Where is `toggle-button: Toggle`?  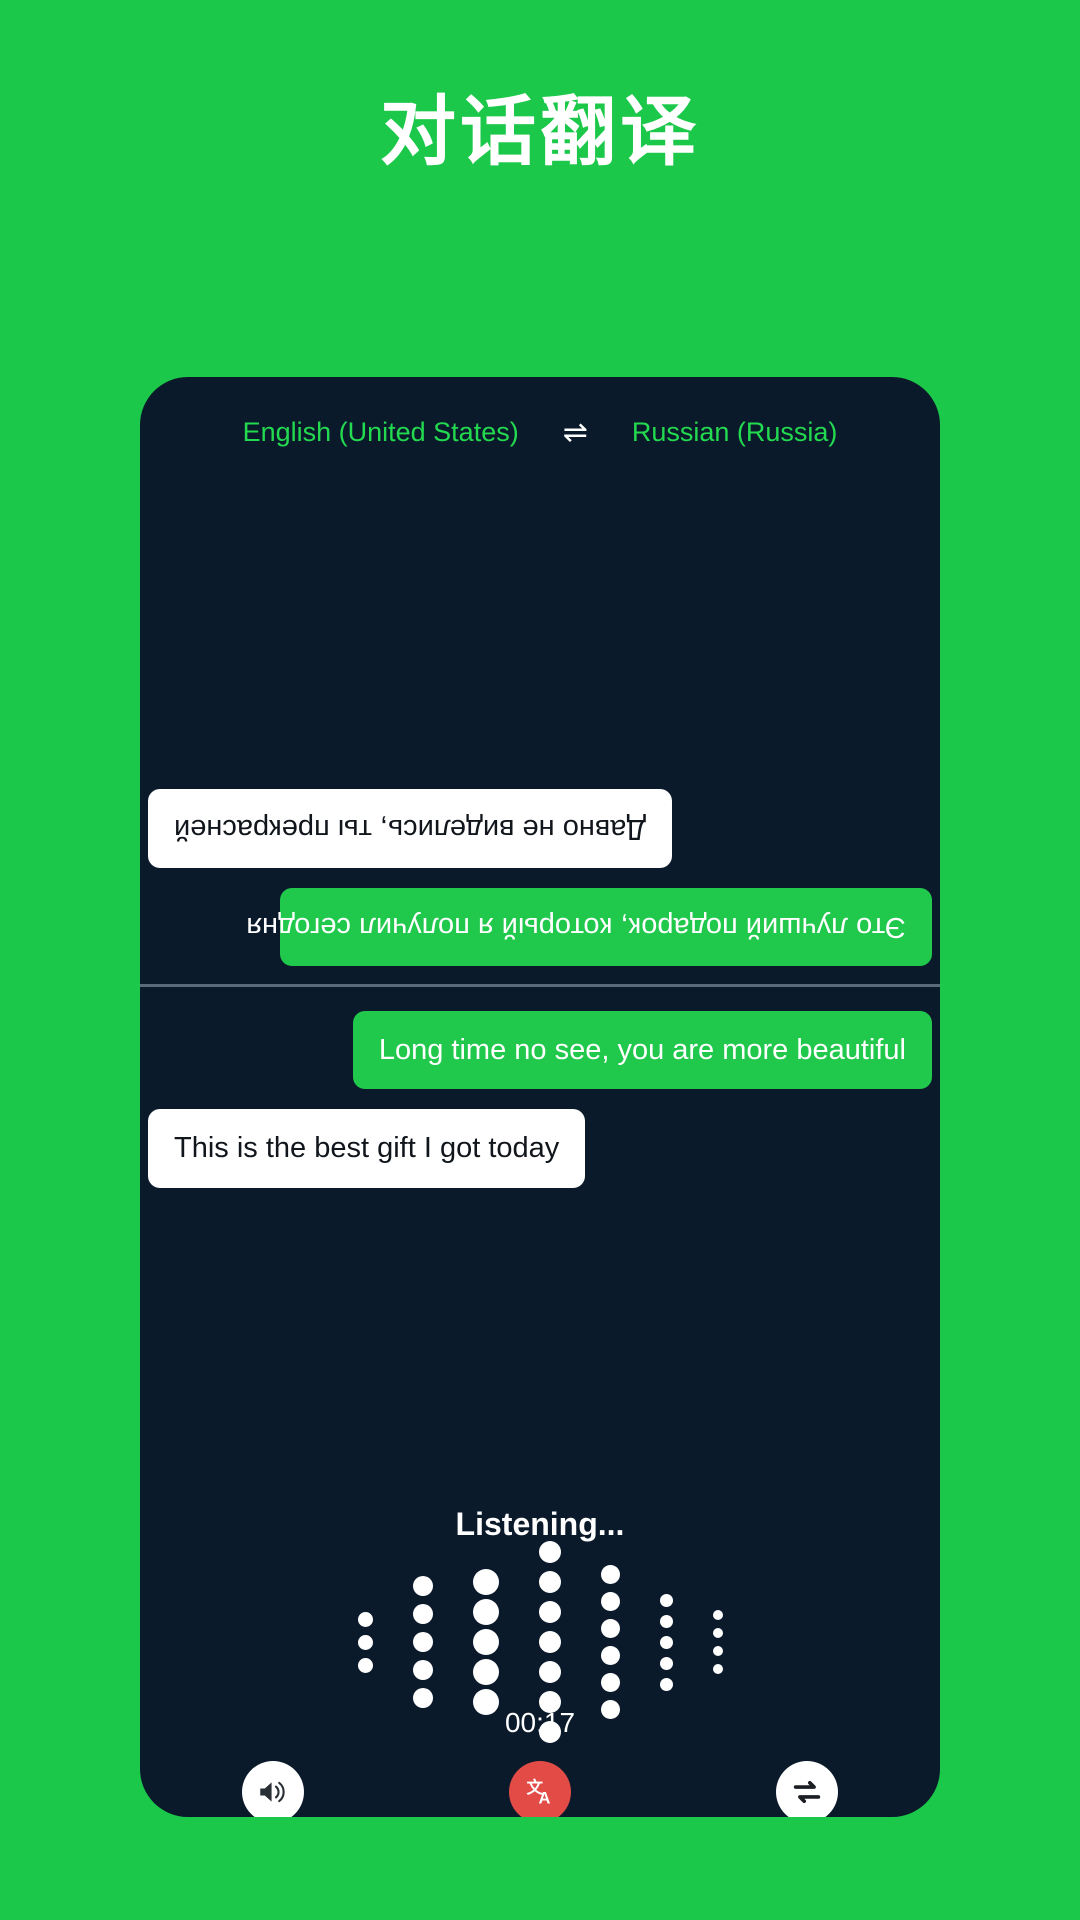
toggle-button: Toggle is located at coordinates (807, 1789).